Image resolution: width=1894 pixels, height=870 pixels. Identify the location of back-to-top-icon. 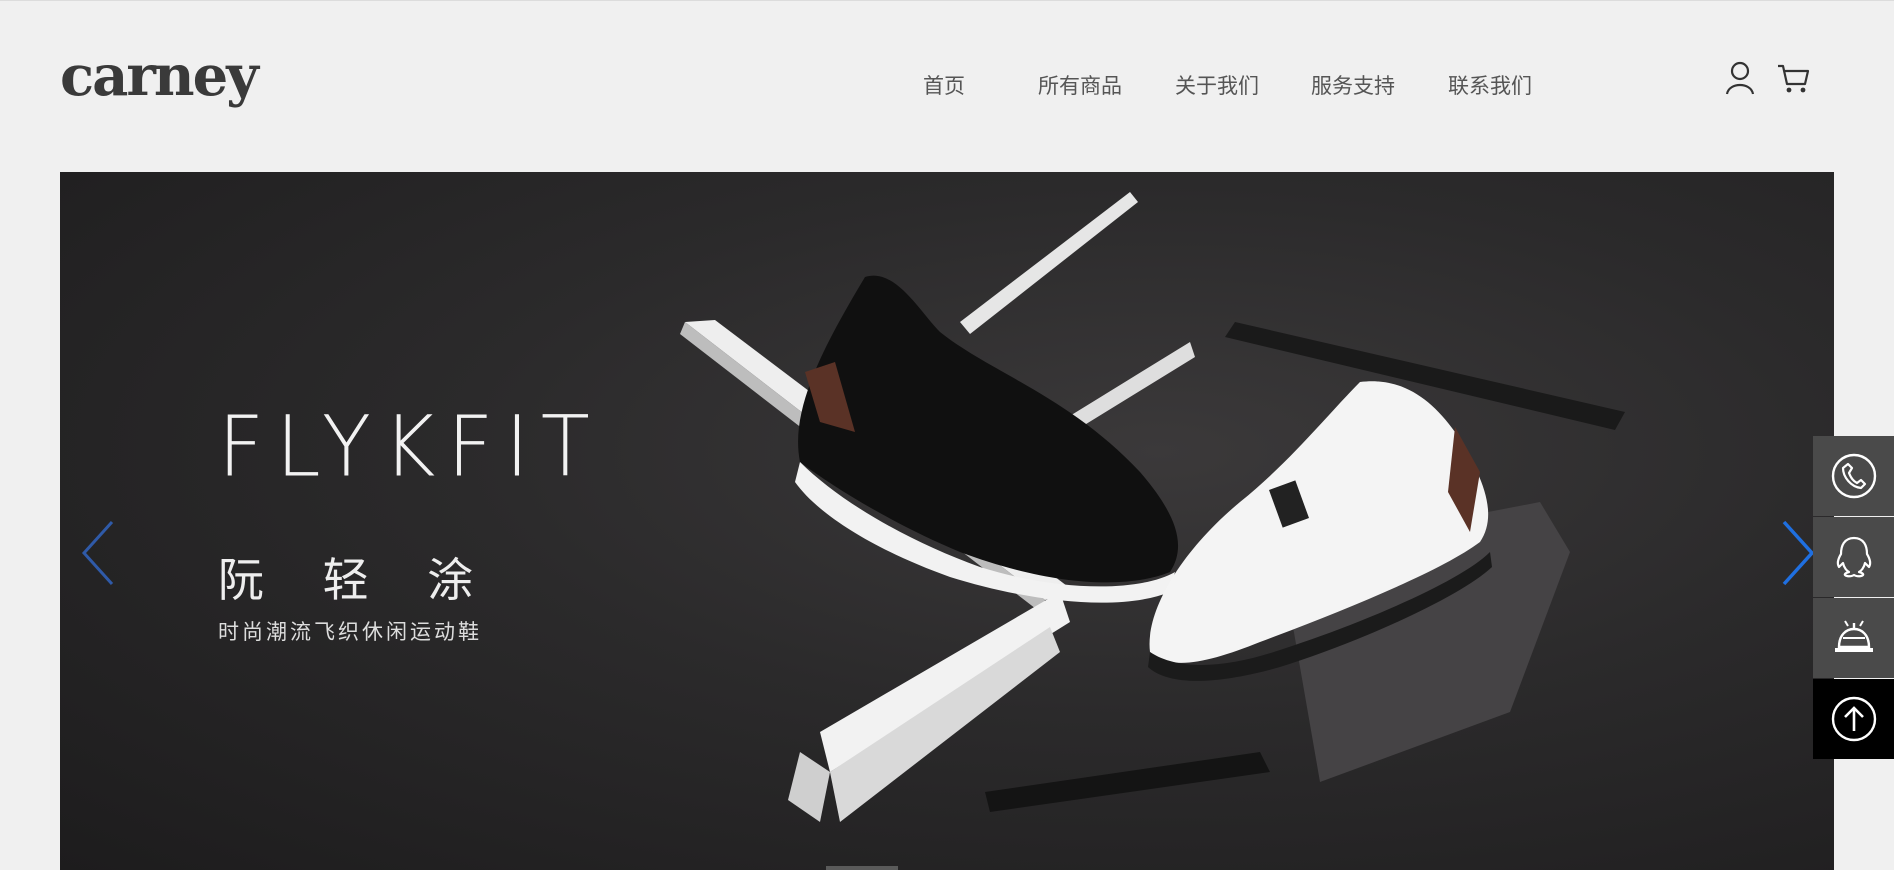
(1853, 719).